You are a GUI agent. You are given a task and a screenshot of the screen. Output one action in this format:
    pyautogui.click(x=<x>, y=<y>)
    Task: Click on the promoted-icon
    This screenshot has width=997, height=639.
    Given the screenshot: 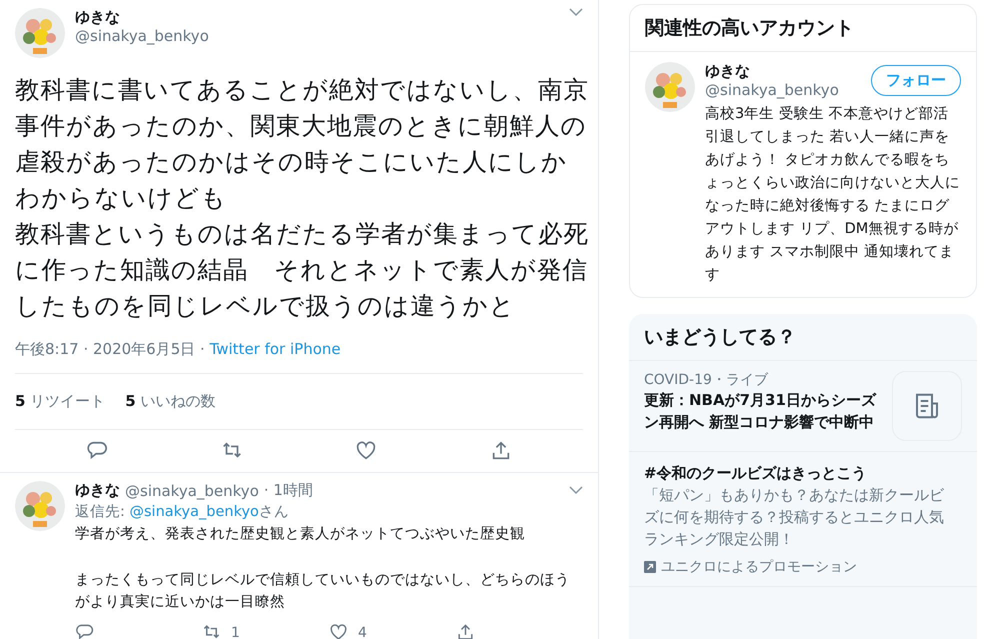 What is the action you would take?
    pyautogui.click(x=650, y=567)
    